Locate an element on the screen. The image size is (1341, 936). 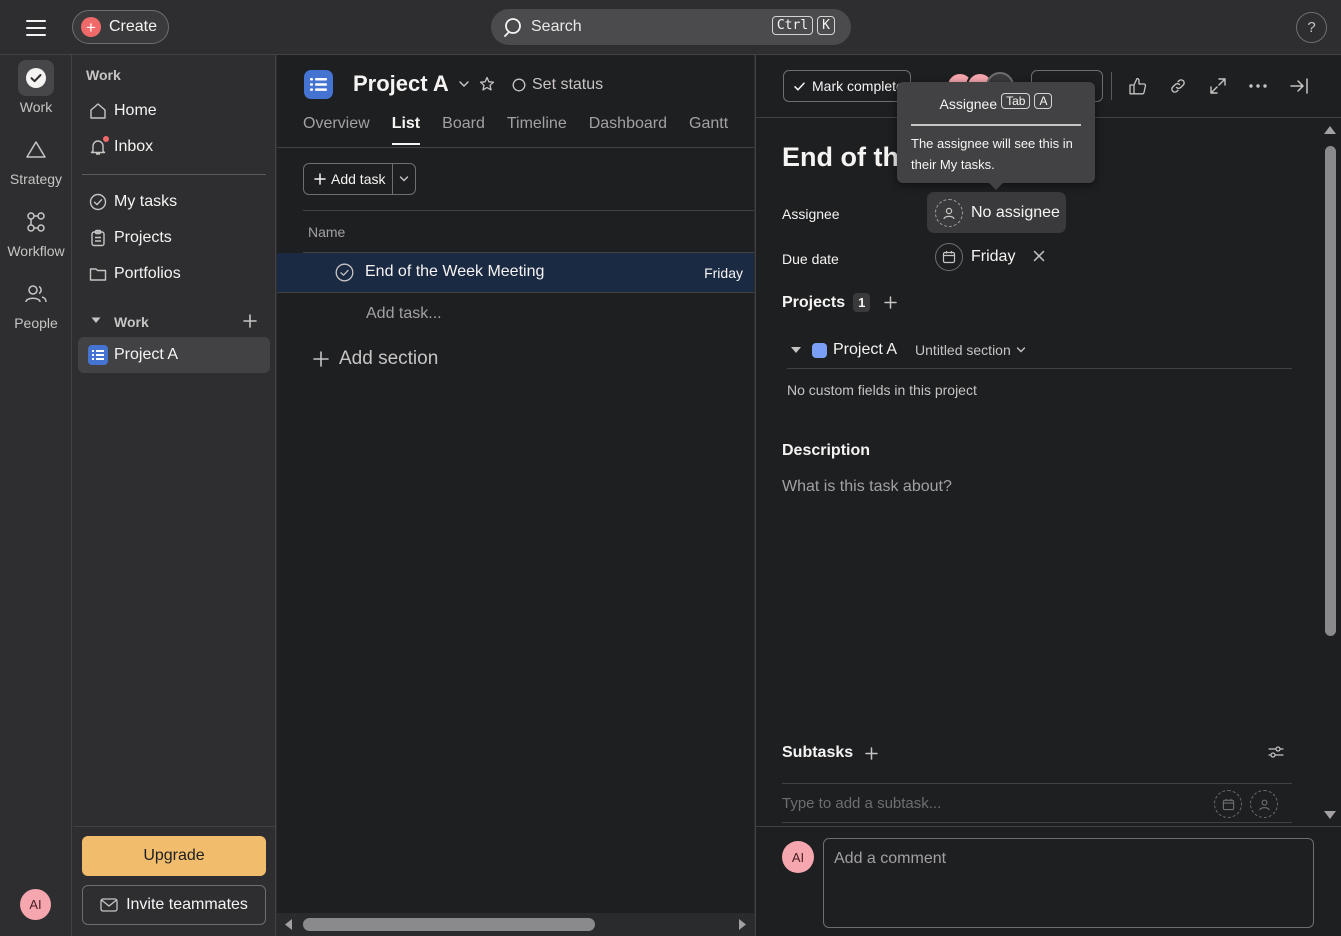
people-icon is located at coordinates (36, 294).